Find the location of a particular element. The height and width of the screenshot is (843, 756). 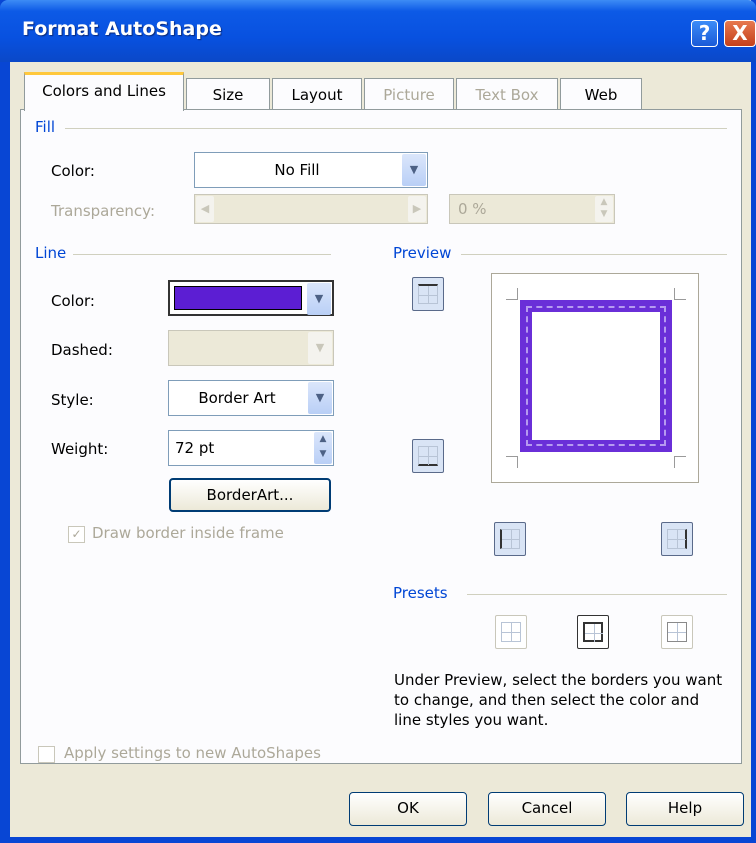

preview-divider is located at coordinates (594, 254).